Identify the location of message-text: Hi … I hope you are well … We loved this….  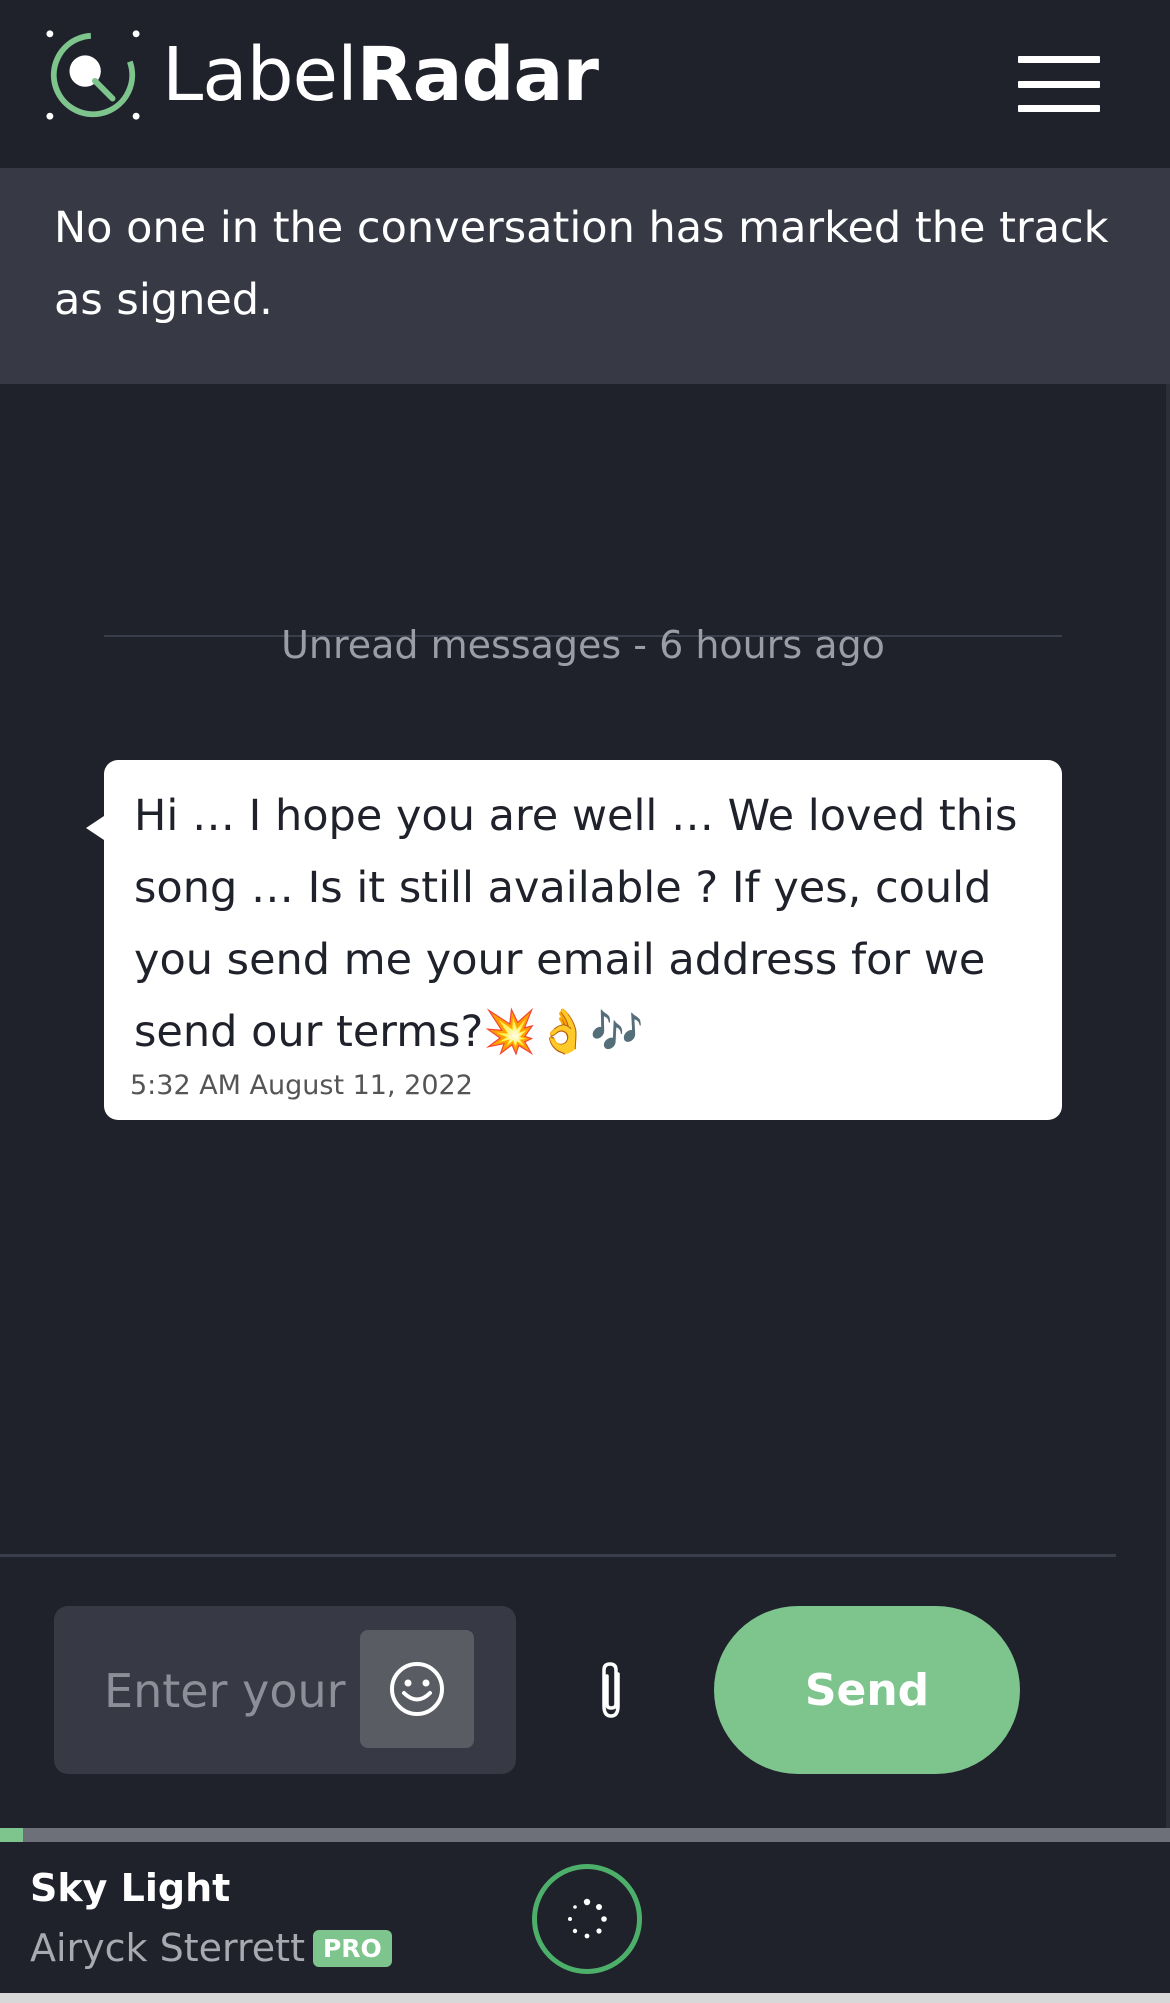
(576, 924).